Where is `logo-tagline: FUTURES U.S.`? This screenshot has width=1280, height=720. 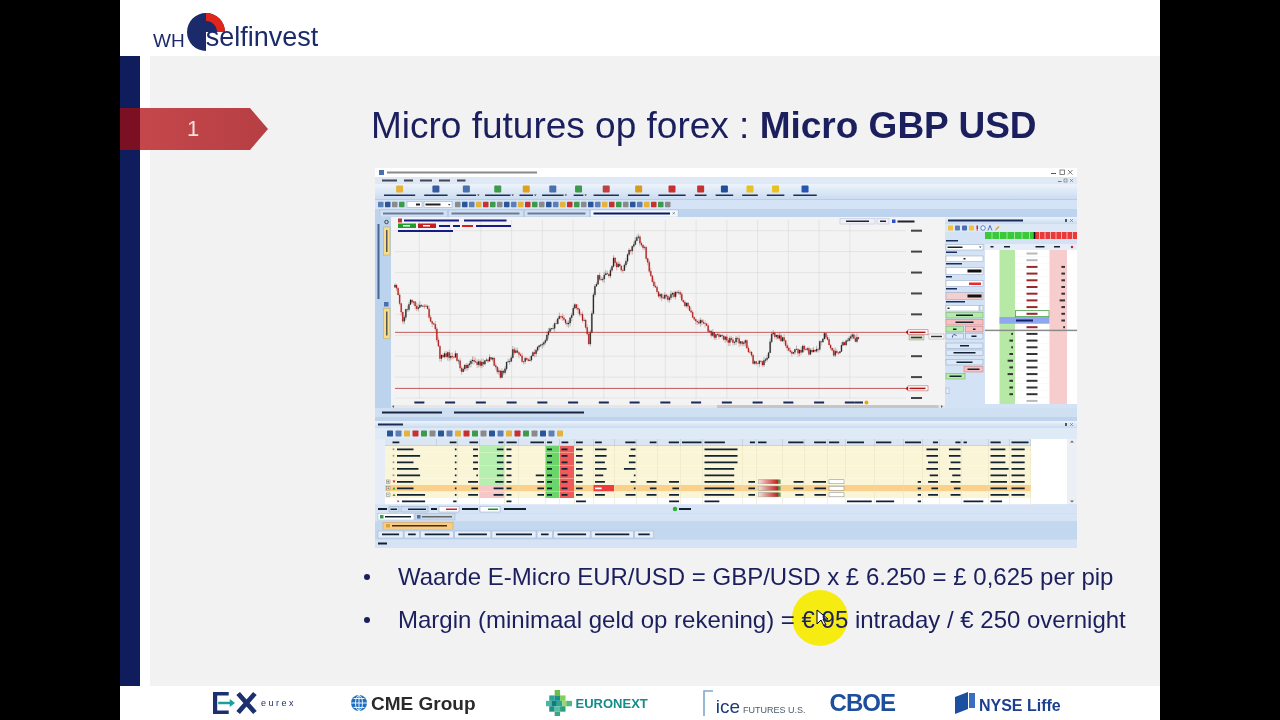 logo-tagline: FUTURES U.S. is located at coordinates (774, 710).